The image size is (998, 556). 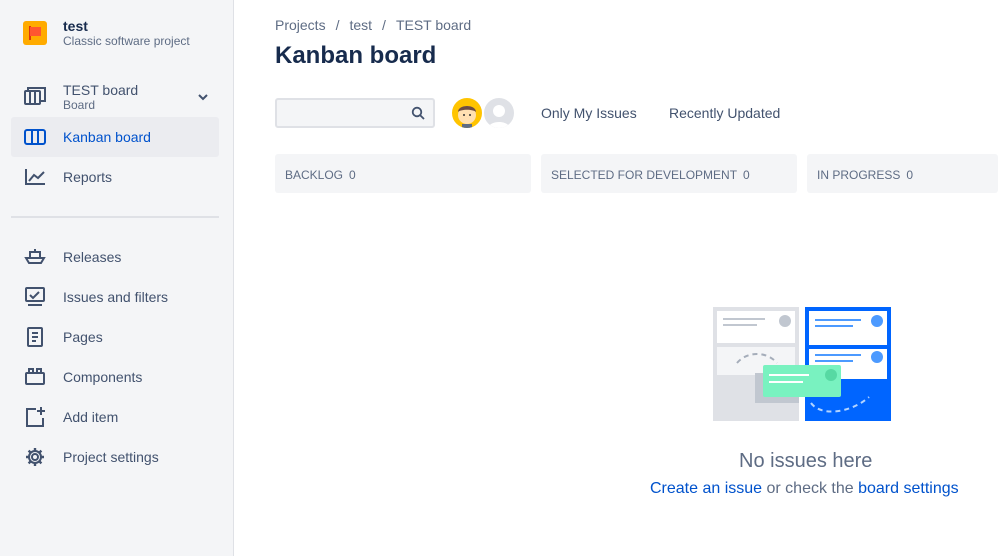 What do you see at coordinates (35, 337) in the screenshot?
I see `pages-icon` at bounding box center [35, 337].